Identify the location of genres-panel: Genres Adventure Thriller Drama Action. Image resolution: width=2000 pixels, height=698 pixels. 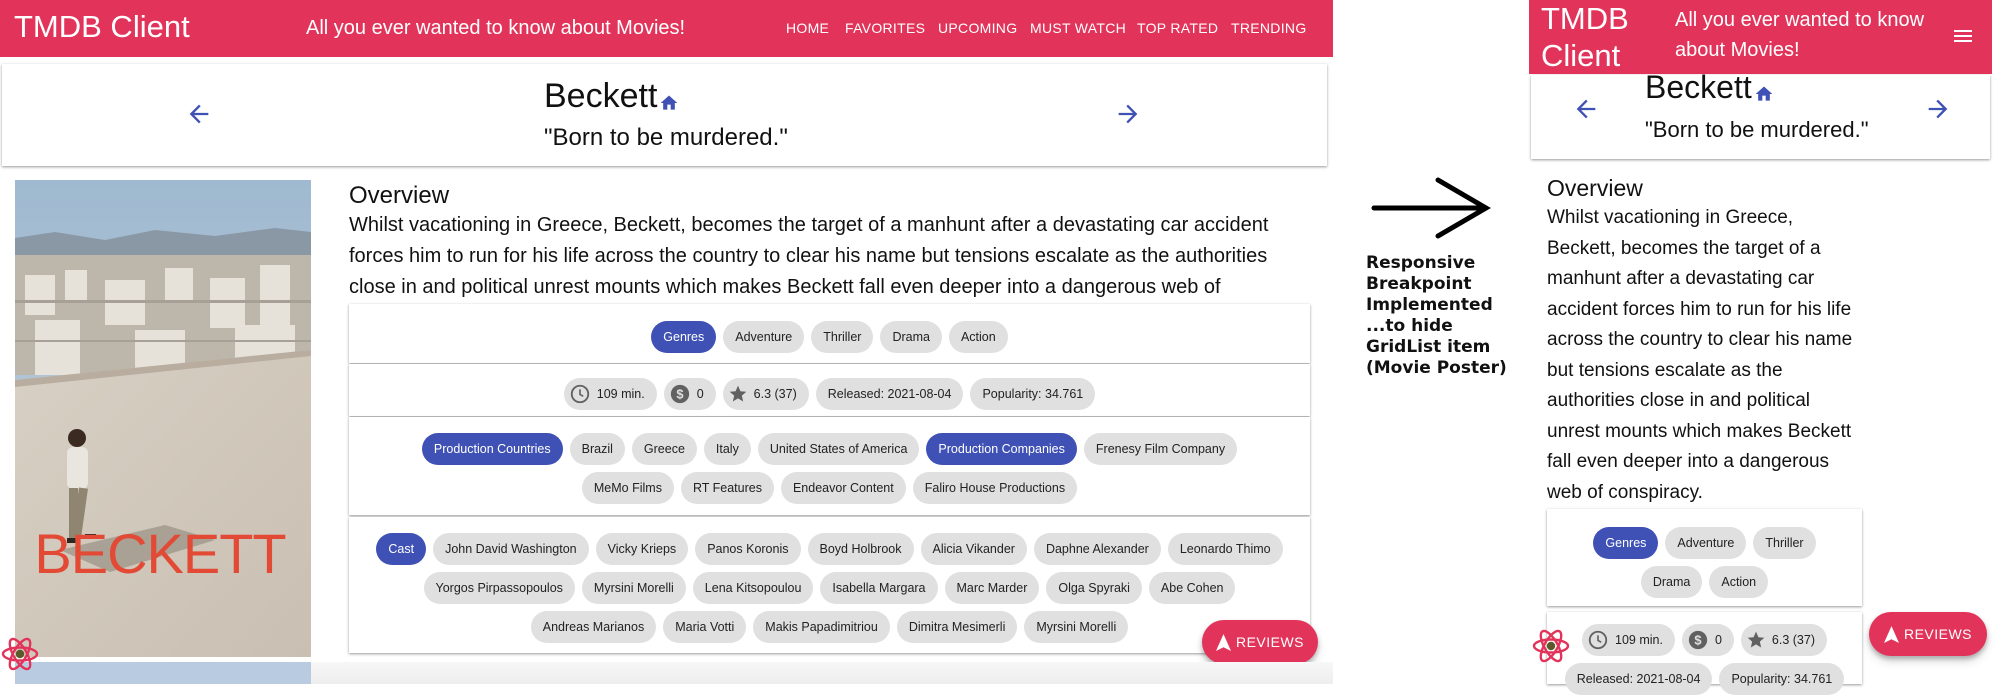
(829, 333).